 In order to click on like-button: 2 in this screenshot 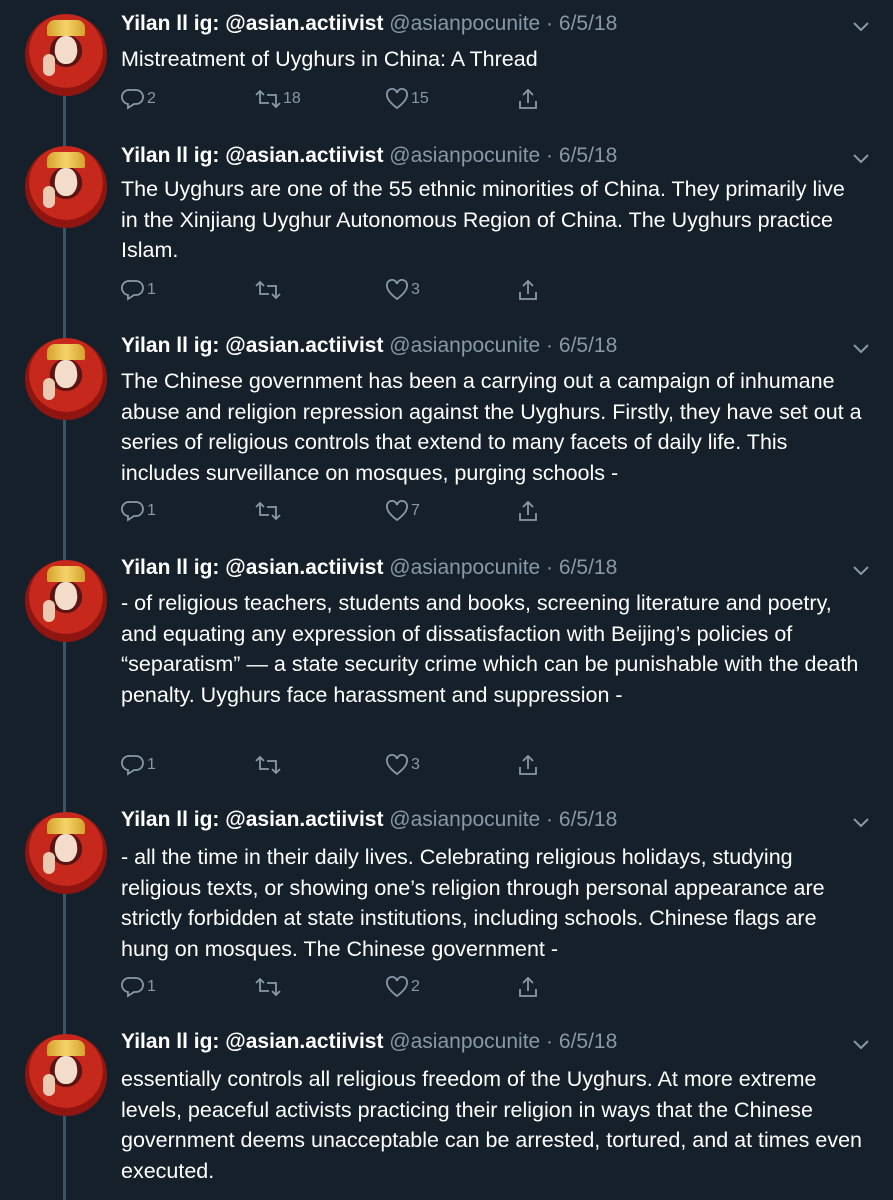, I will do `click(402, 987)`.